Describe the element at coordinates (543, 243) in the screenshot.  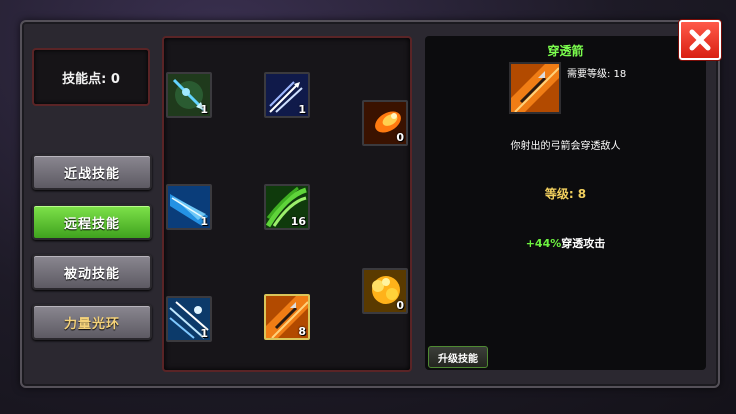
I see `bonus-value: +44%` at that location.